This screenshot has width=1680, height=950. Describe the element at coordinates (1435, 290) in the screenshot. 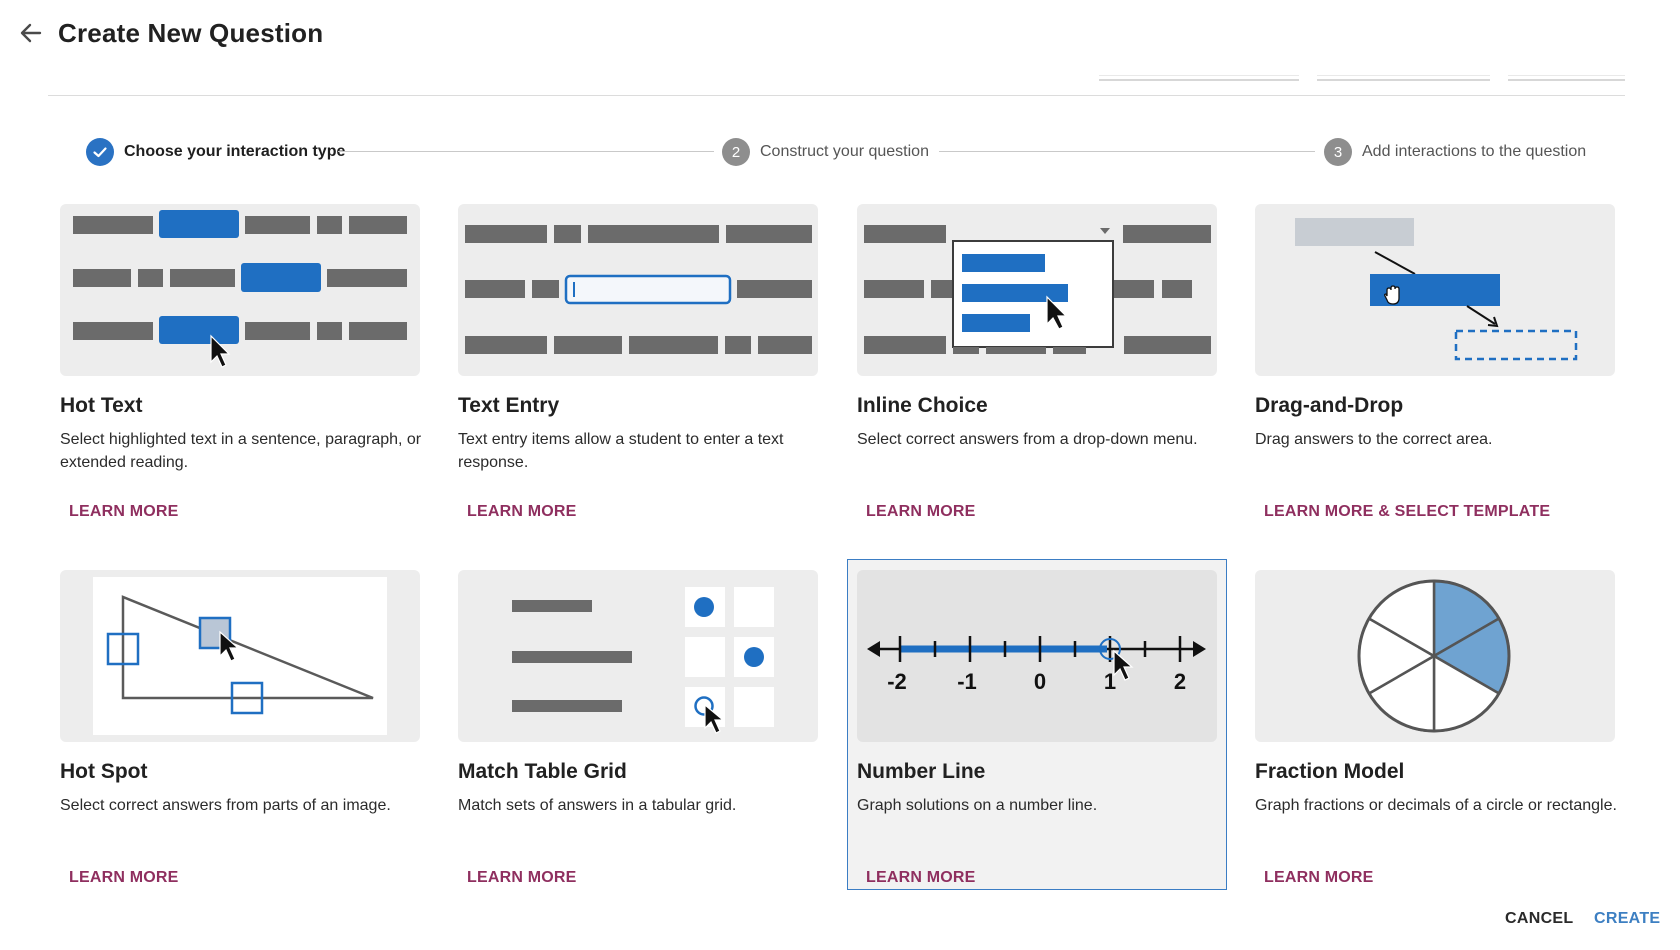

I see `drag-and-drop-illustration` at that location.